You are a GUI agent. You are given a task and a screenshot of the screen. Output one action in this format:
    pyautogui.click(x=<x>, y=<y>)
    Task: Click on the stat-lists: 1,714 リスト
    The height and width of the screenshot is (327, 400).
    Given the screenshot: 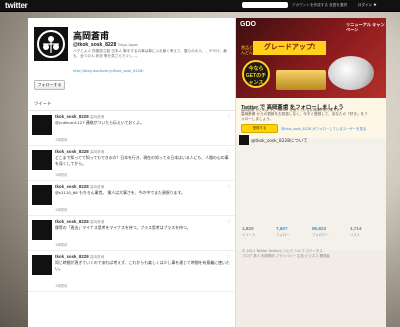 What is the action you would take?
    pyautogui.click(x=366, y=231)
    